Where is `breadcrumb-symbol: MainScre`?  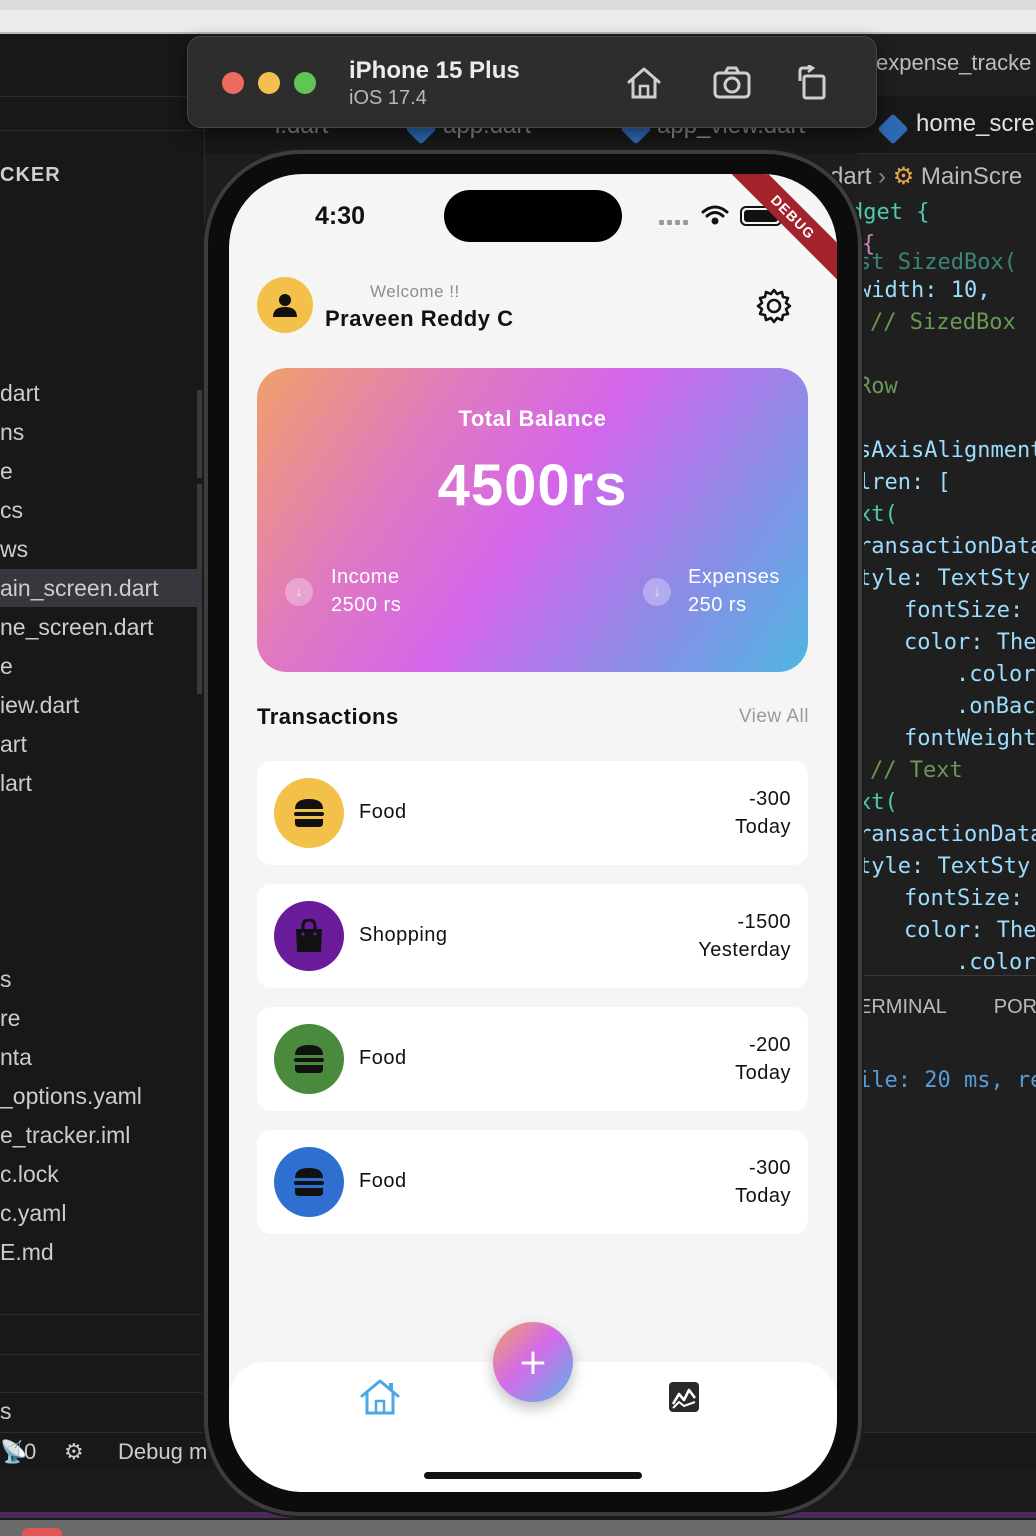 breadcrumb-symbol: MainScre is located at coordinates (971, 176).